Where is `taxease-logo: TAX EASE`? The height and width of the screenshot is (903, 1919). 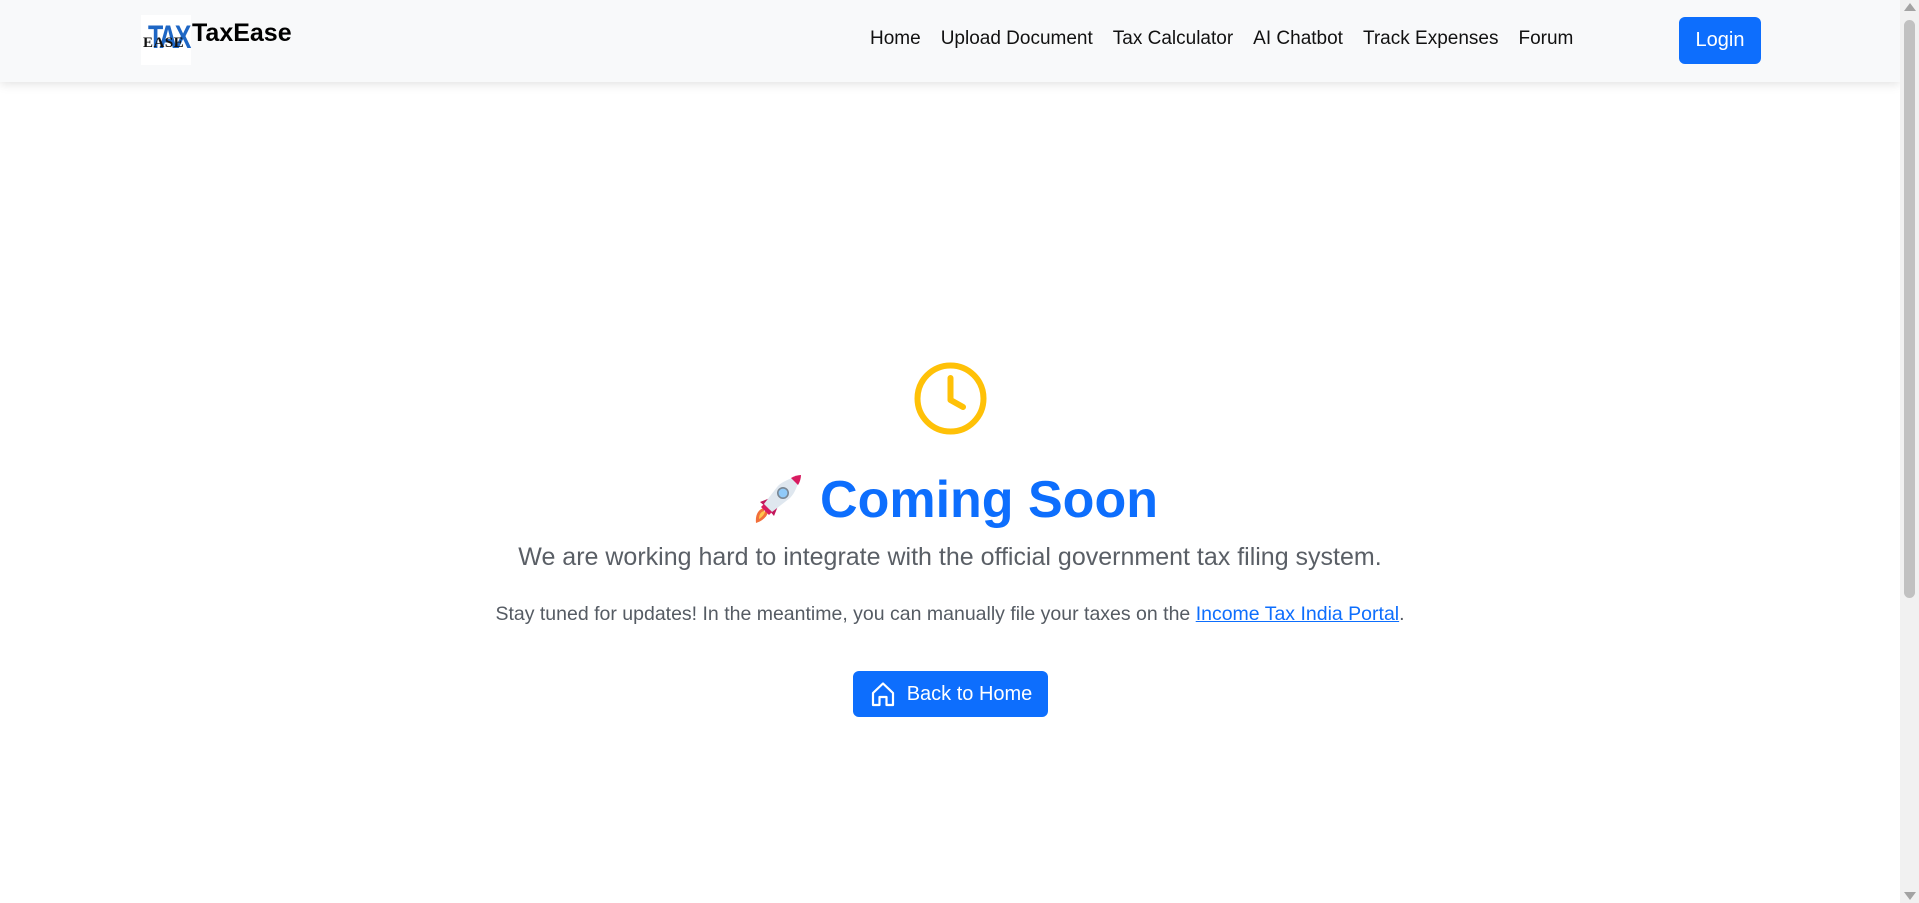
taxease-logo: TAX EASE is located at coordinates (166, 40).